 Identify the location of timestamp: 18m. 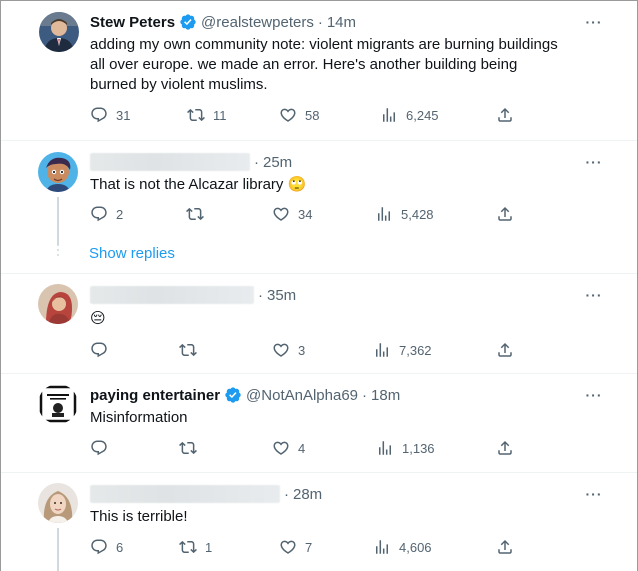
(385, 395).